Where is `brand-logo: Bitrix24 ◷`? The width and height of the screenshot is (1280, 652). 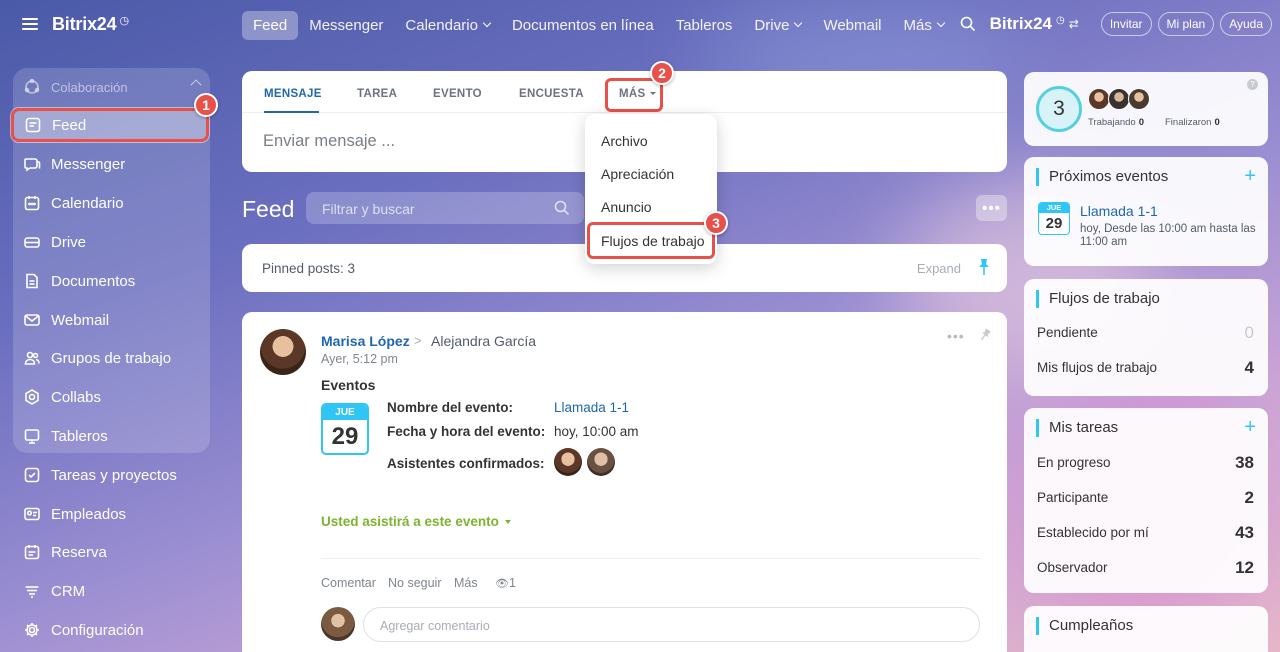 brand-logo: Bitrix24 ◷ is located at coordinates (75, 24).